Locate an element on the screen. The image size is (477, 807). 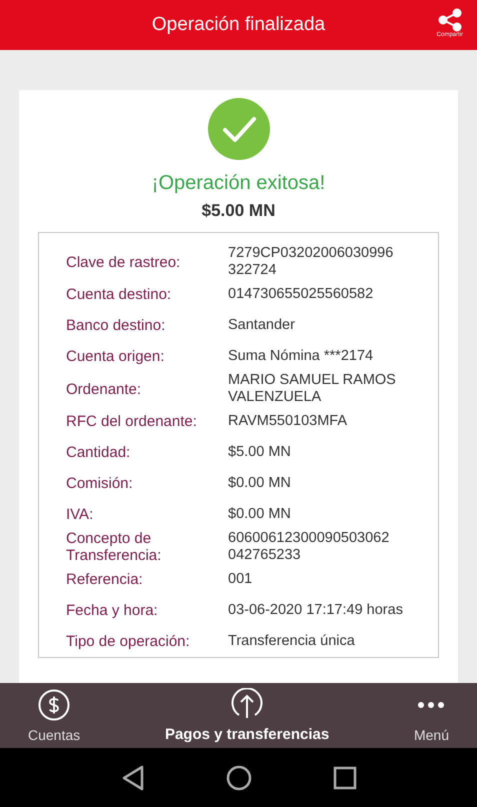
window-title: Operación finalizada is located at coordinates (239, 25).